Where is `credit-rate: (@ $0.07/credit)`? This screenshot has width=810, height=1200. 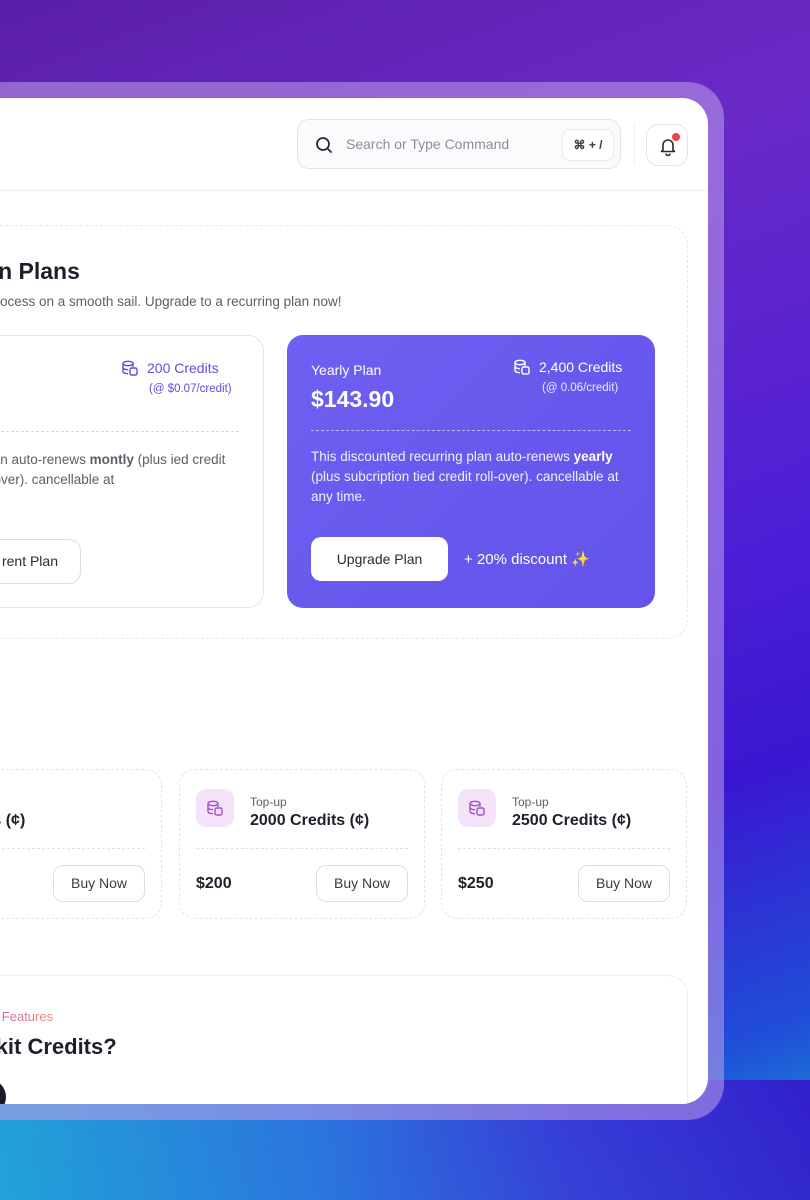 credit-rate: (@ $0.07/credit) is located at coordinates (190, 389).